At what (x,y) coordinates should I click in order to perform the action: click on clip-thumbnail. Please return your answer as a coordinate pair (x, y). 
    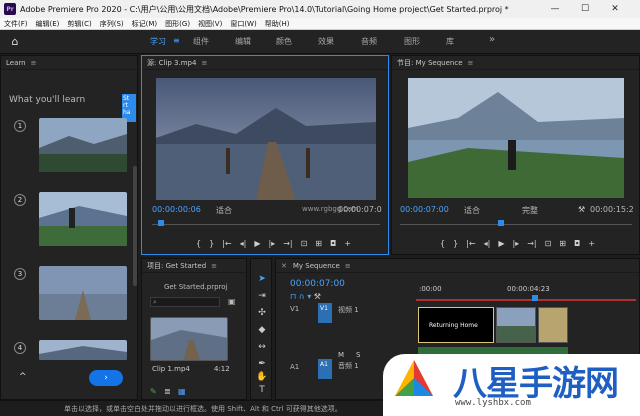
    Looking at the image, I should click on (189, 339).